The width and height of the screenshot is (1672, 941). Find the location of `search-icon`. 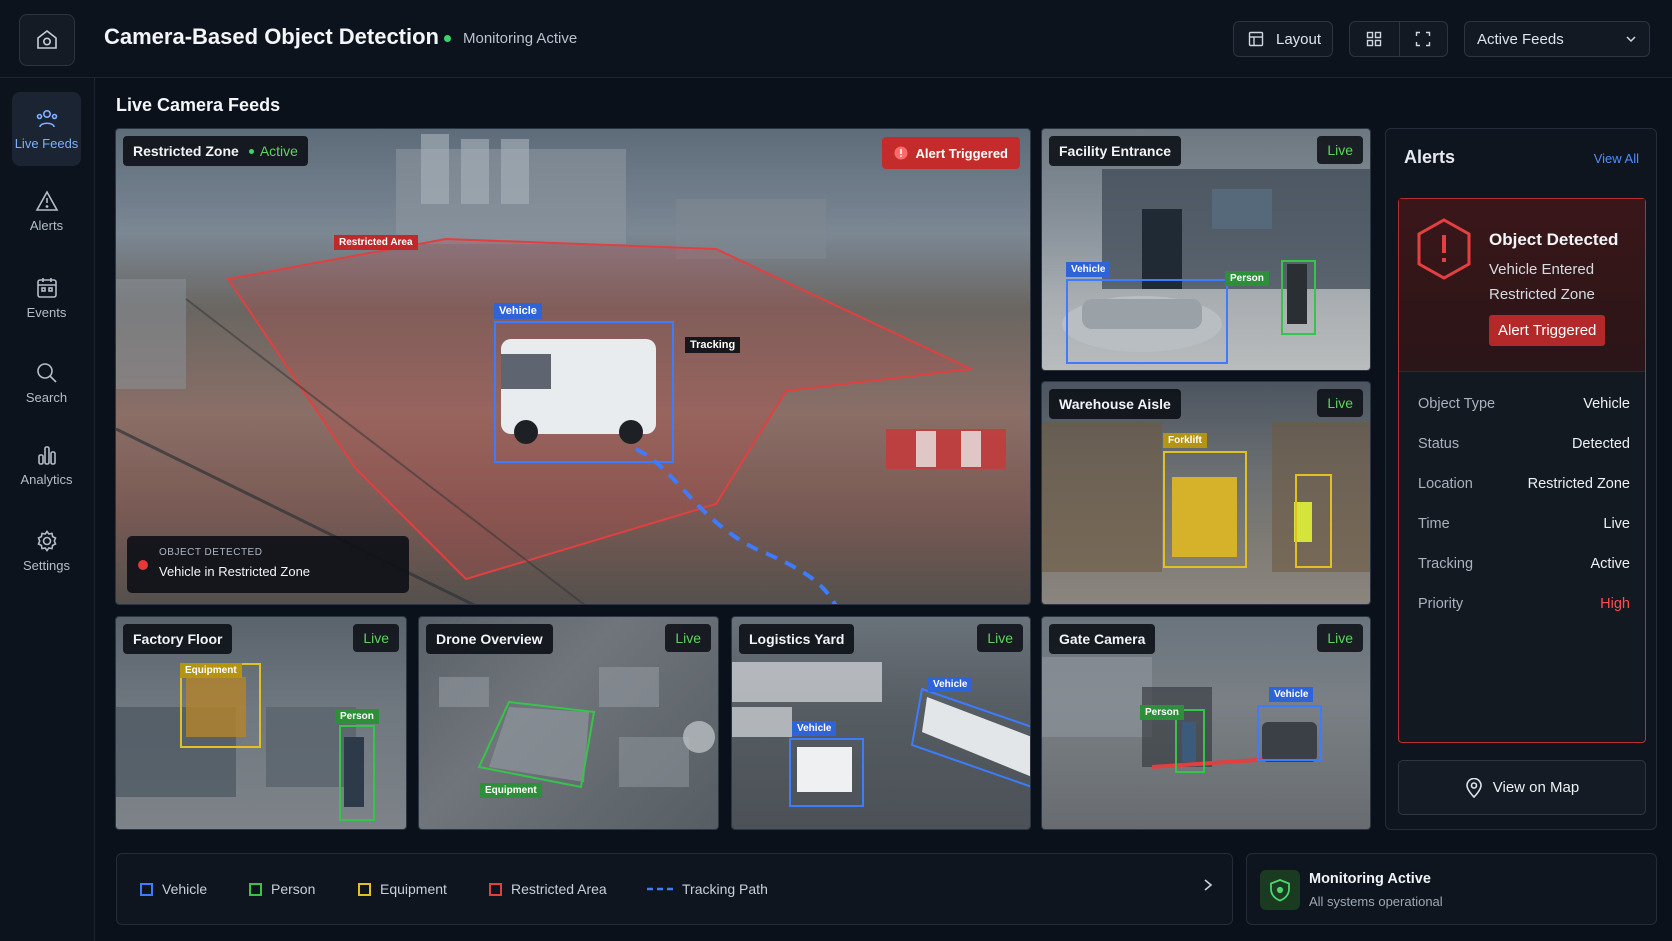

search-icon is located at coordinates (46, 372).